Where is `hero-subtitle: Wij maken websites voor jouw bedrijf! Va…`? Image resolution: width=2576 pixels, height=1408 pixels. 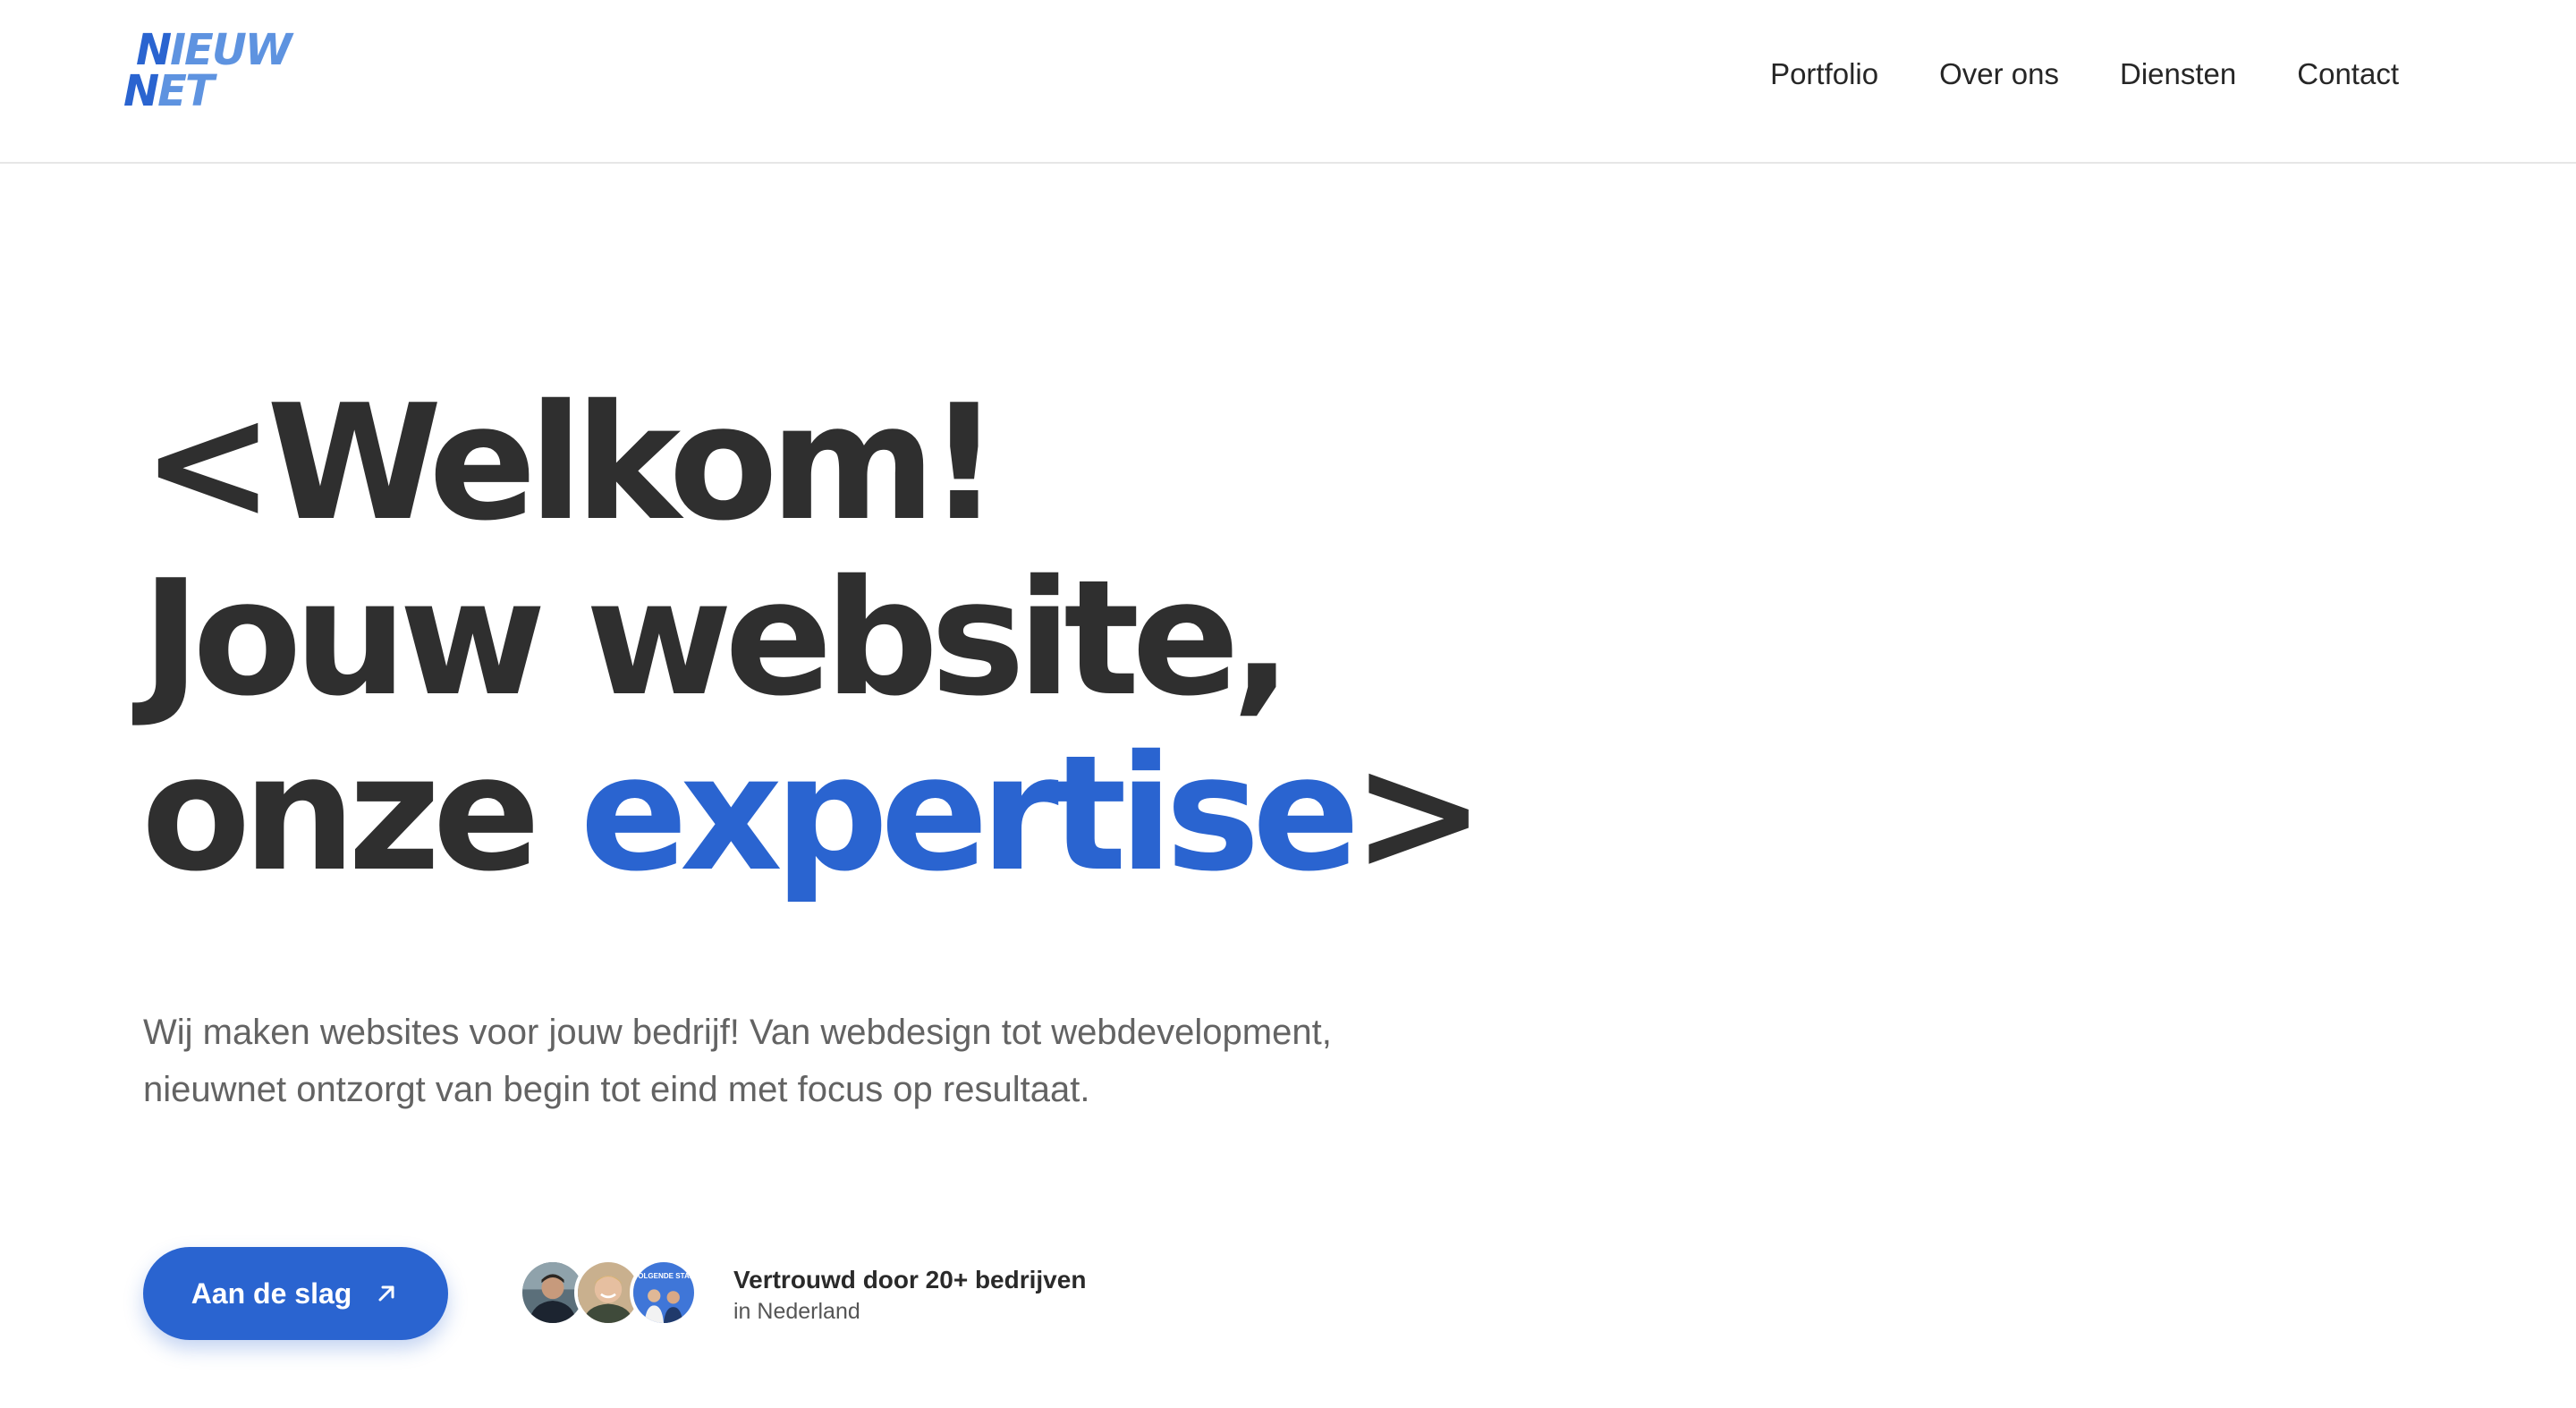 hero-subtitle: Wij maken websites voor jouw bedrijf! Va… is located at coordinates (737, 1061).